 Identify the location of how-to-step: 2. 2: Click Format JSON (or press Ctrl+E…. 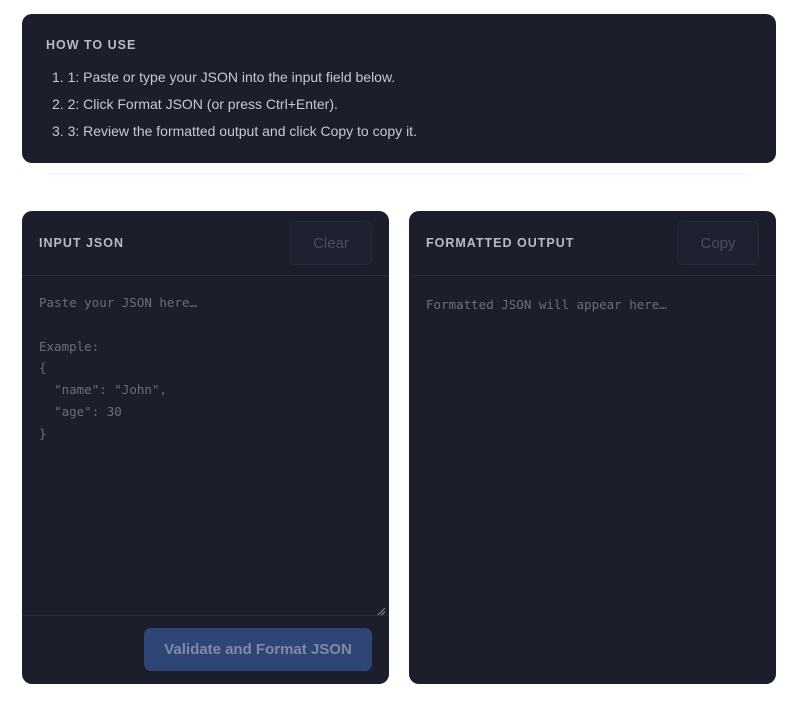
(195, 104).